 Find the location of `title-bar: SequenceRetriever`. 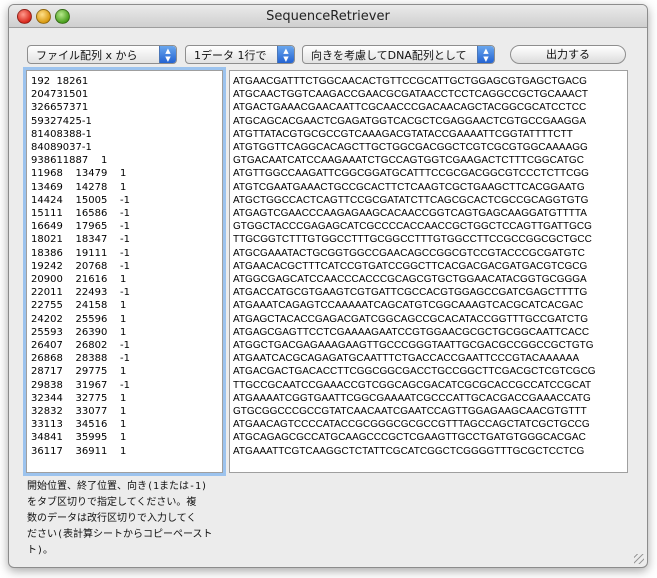

title-bar: SequenceRetriever is located at coordinates (328, 16).